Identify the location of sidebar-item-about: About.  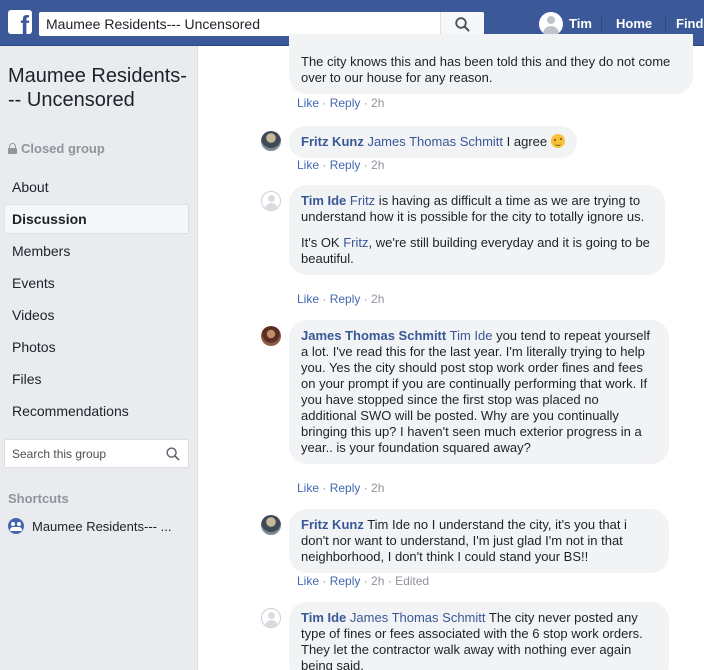
(96, 187).